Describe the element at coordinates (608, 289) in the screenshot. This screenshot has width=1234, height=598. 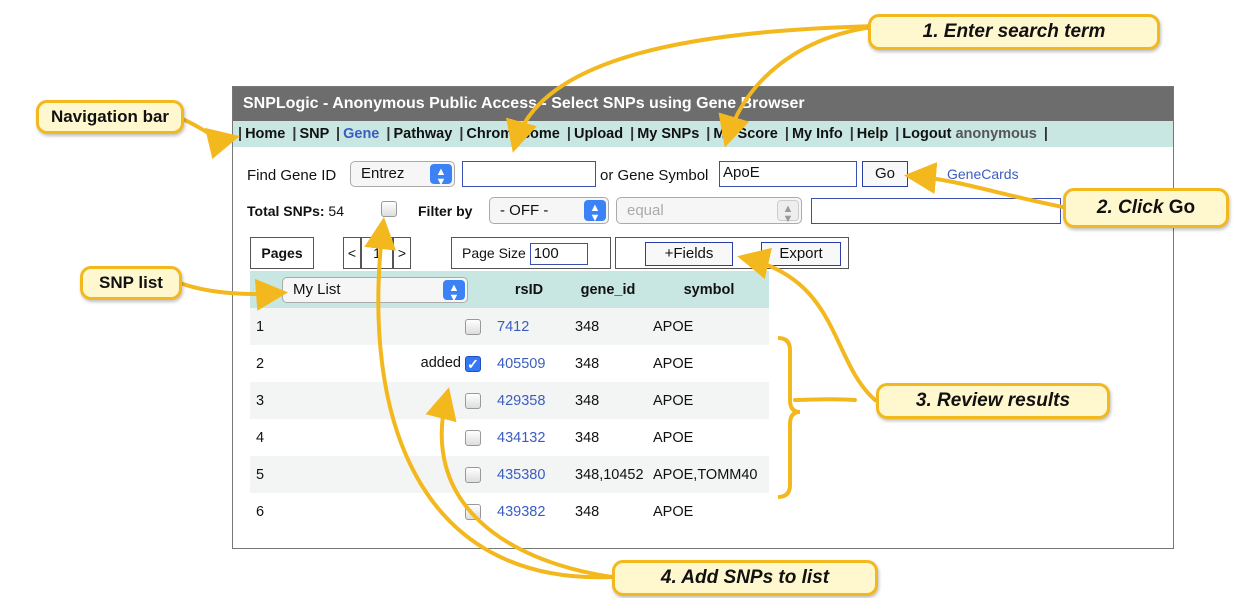
I see `column-header-gene-id: gene_id` at that location.